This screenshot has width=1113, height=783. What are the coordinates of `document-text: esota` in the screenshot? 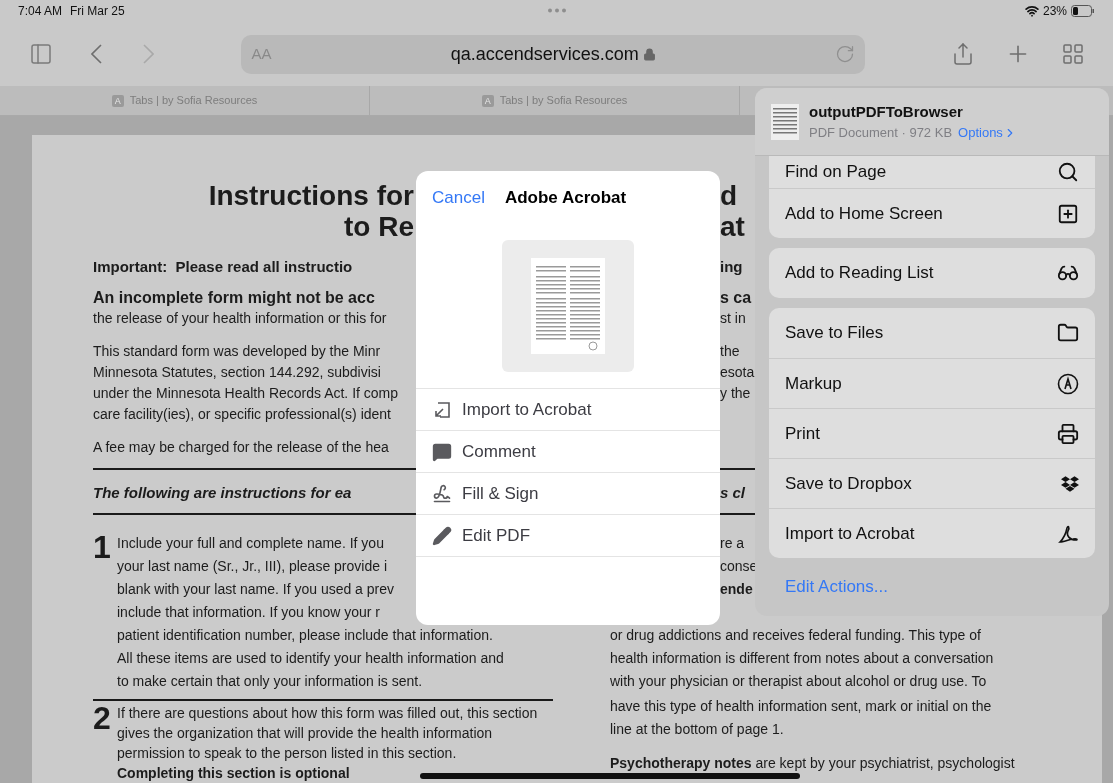 It's located at (737, 372).